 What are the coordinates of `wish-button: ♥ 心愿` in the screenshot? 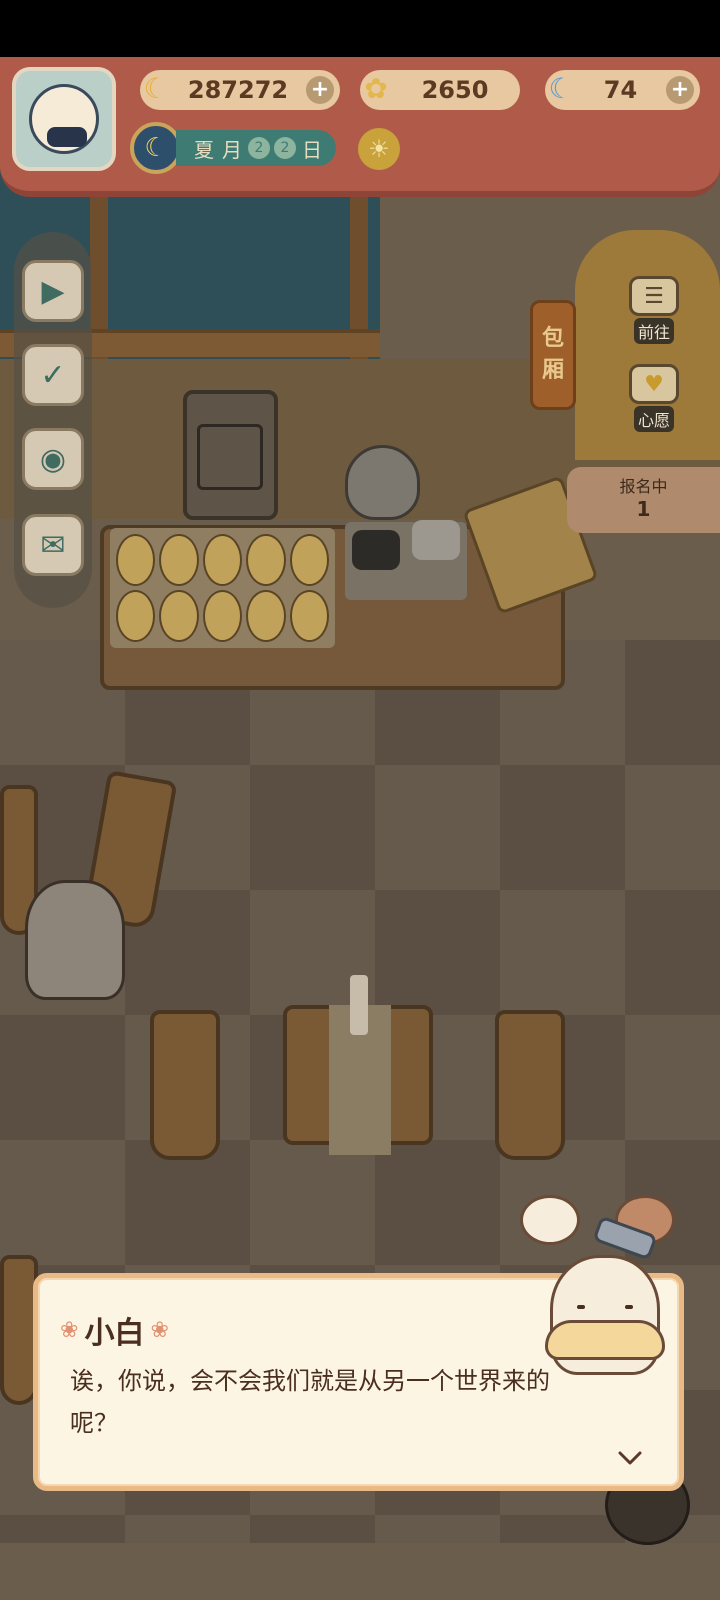 It's located at (654, 396).